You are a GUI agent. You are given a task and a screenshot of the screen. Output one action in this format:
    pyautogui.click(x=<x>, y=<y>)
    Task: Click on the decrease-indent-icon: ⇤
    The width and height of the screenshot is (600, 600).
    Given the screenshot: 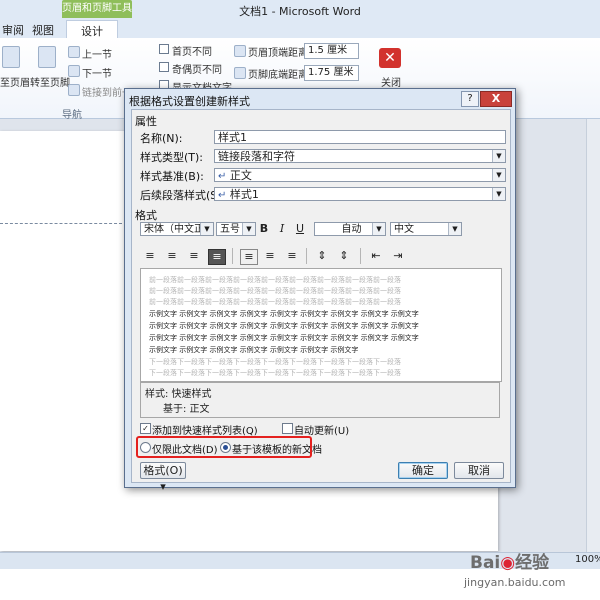 What is the action you would take?
    pyautogui.click(x=376, y=256)
    